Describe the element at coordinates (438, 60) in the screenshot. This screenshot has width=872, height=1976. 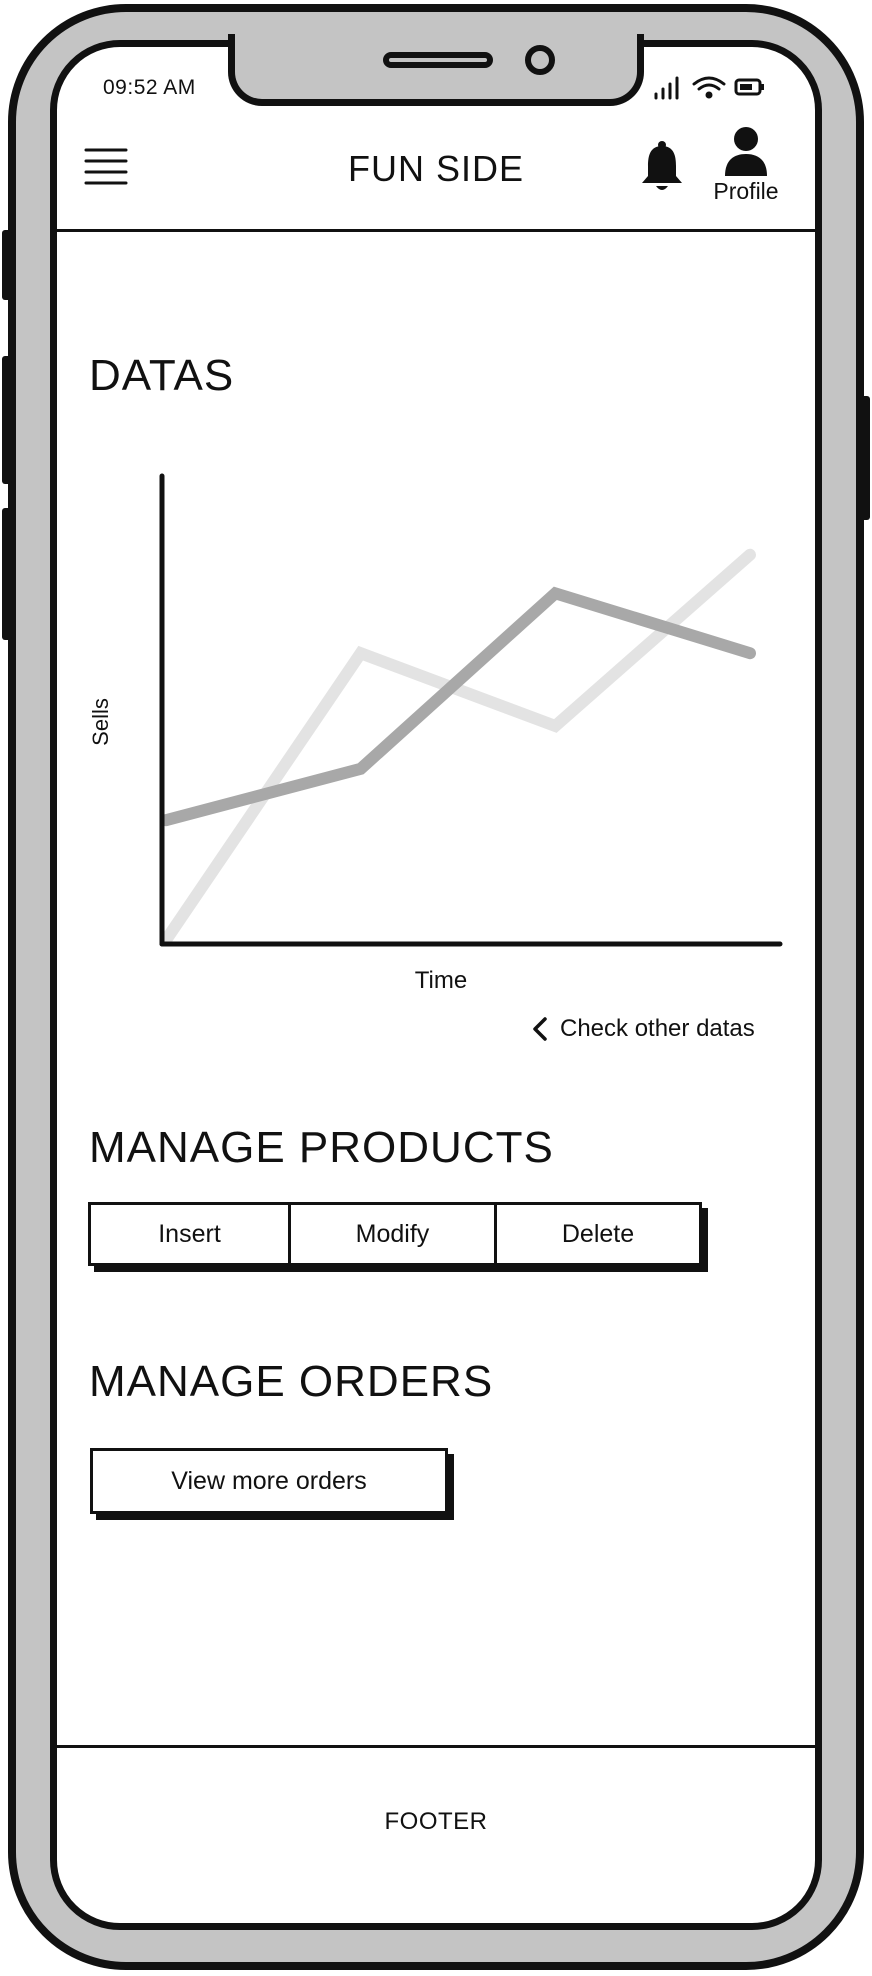
I see `speaker-grille` at that location.